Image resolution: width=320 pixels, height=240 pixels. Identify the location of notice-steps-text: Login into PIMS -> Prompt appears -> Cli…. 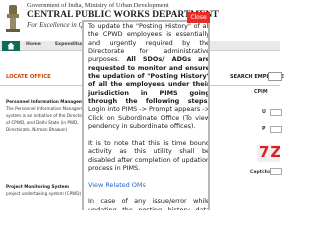
(149, 118).